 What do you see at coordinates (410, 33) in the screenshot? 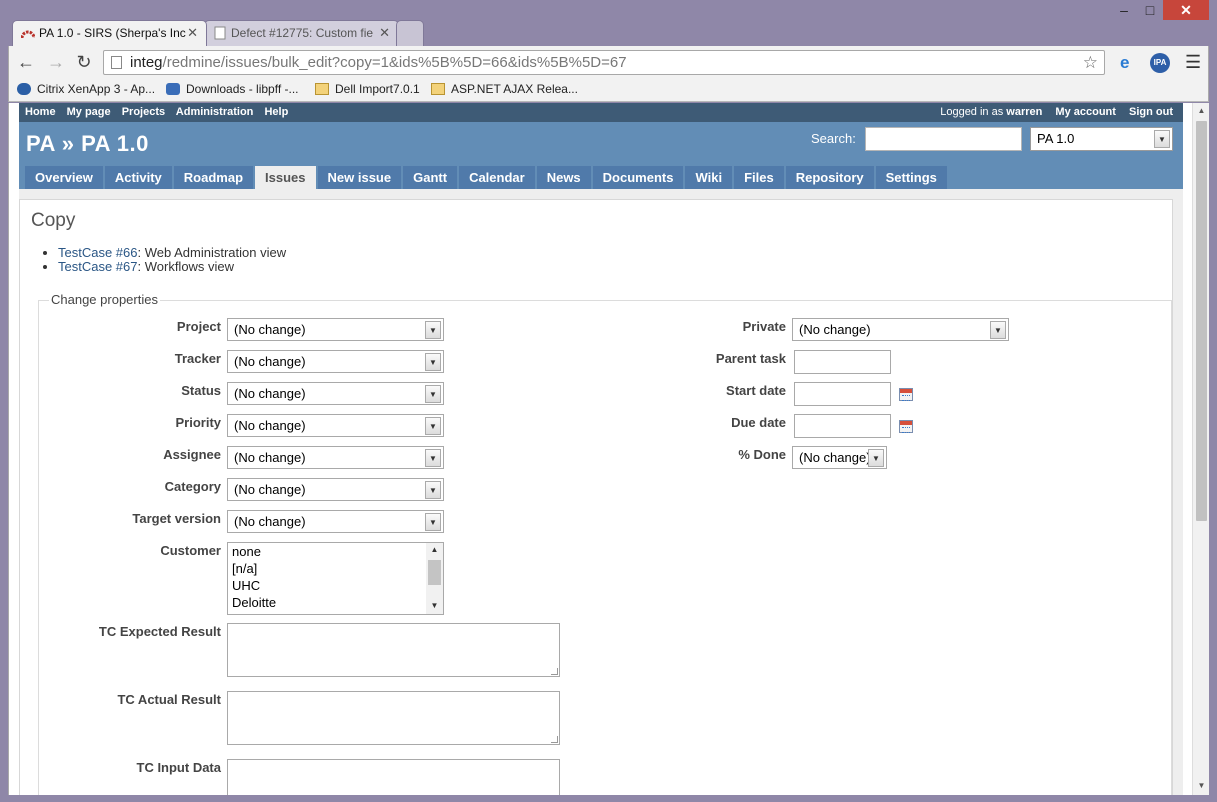
I see `new-tab-button` at bounding box center [410, 33].